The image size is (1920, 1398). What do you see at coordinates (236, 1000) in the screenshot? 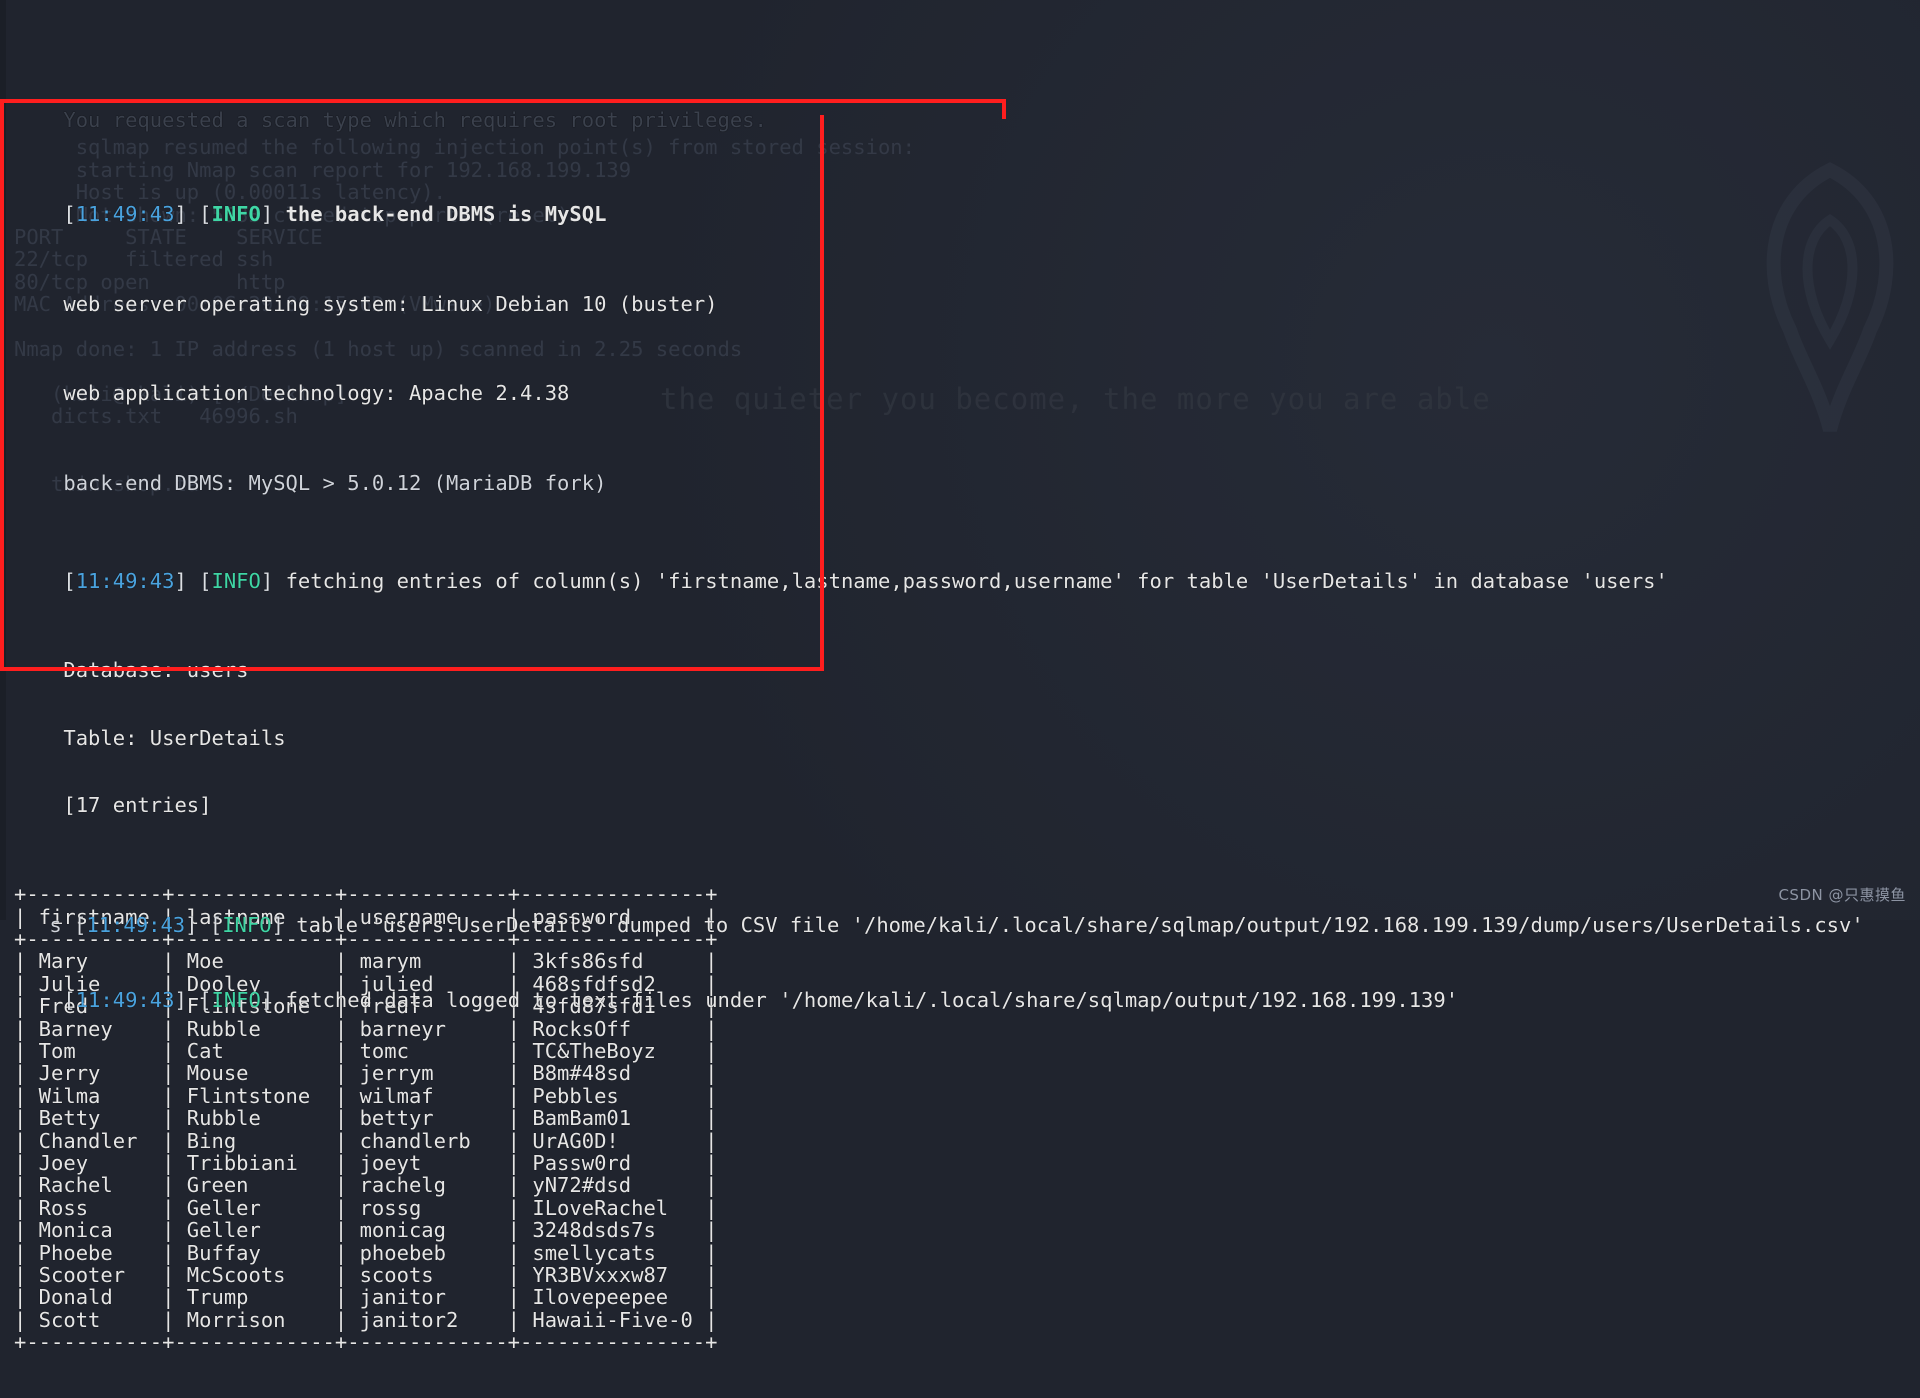
I see `footer-level-2: INFO` at bounding box center [236, 1000].